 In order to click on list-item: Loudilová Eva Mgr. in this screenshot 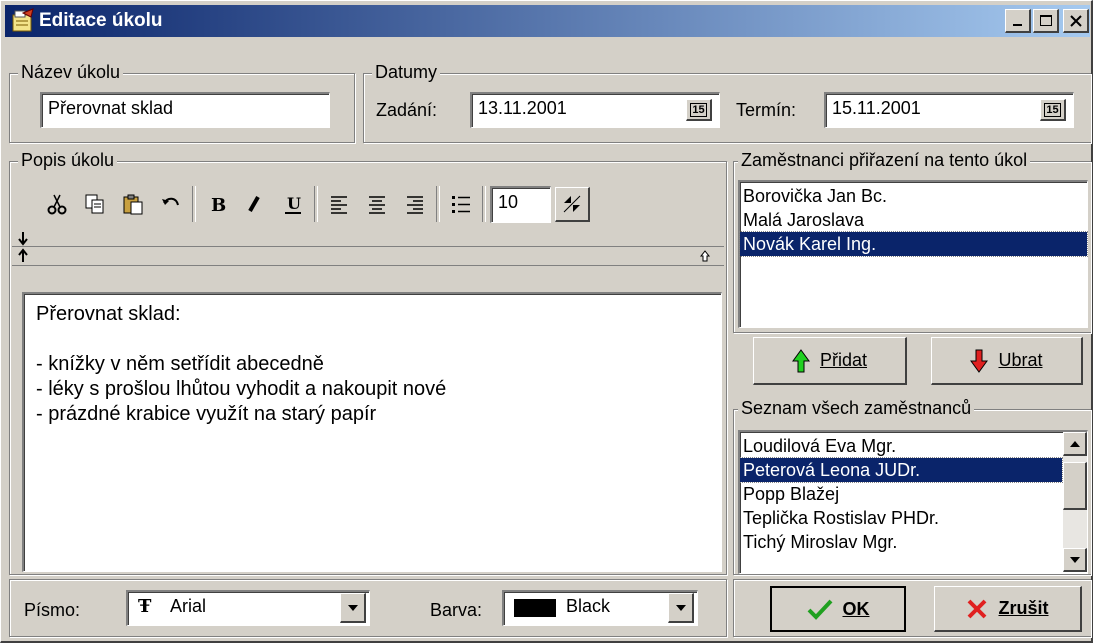, I will do `click(901, 446)`.